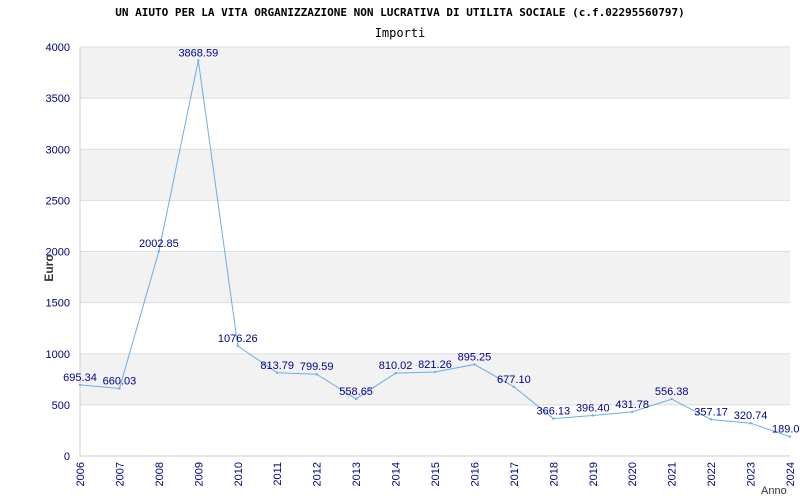  What do you see at coordinates (633, 474) in the screenshot?
I see `x-tick-label: 2020` at bounding box center [633, 474].